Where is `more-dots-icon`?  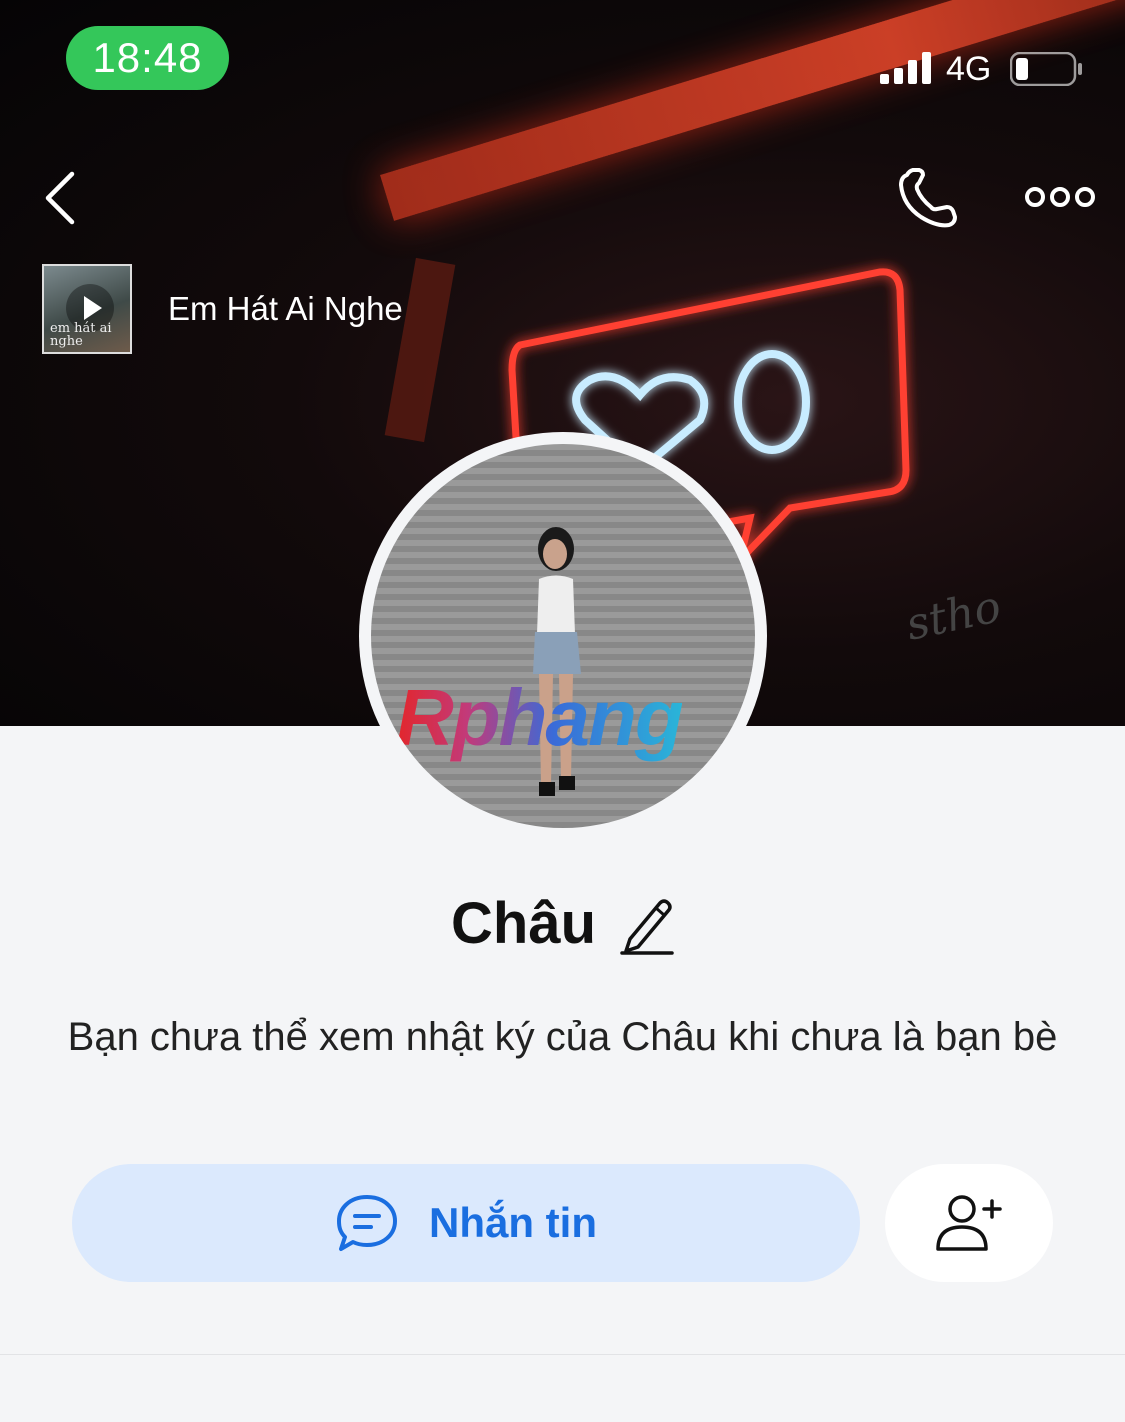
more-dots-icon is located at coordinates (1060, 197).